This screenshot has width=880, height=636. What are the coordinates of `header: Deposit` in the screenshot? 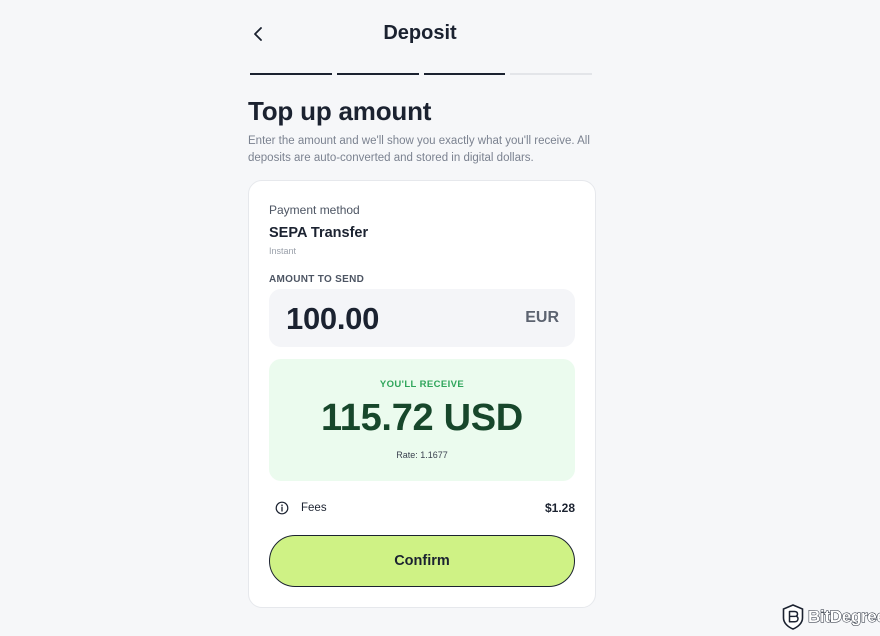 It's located at (420, 35).